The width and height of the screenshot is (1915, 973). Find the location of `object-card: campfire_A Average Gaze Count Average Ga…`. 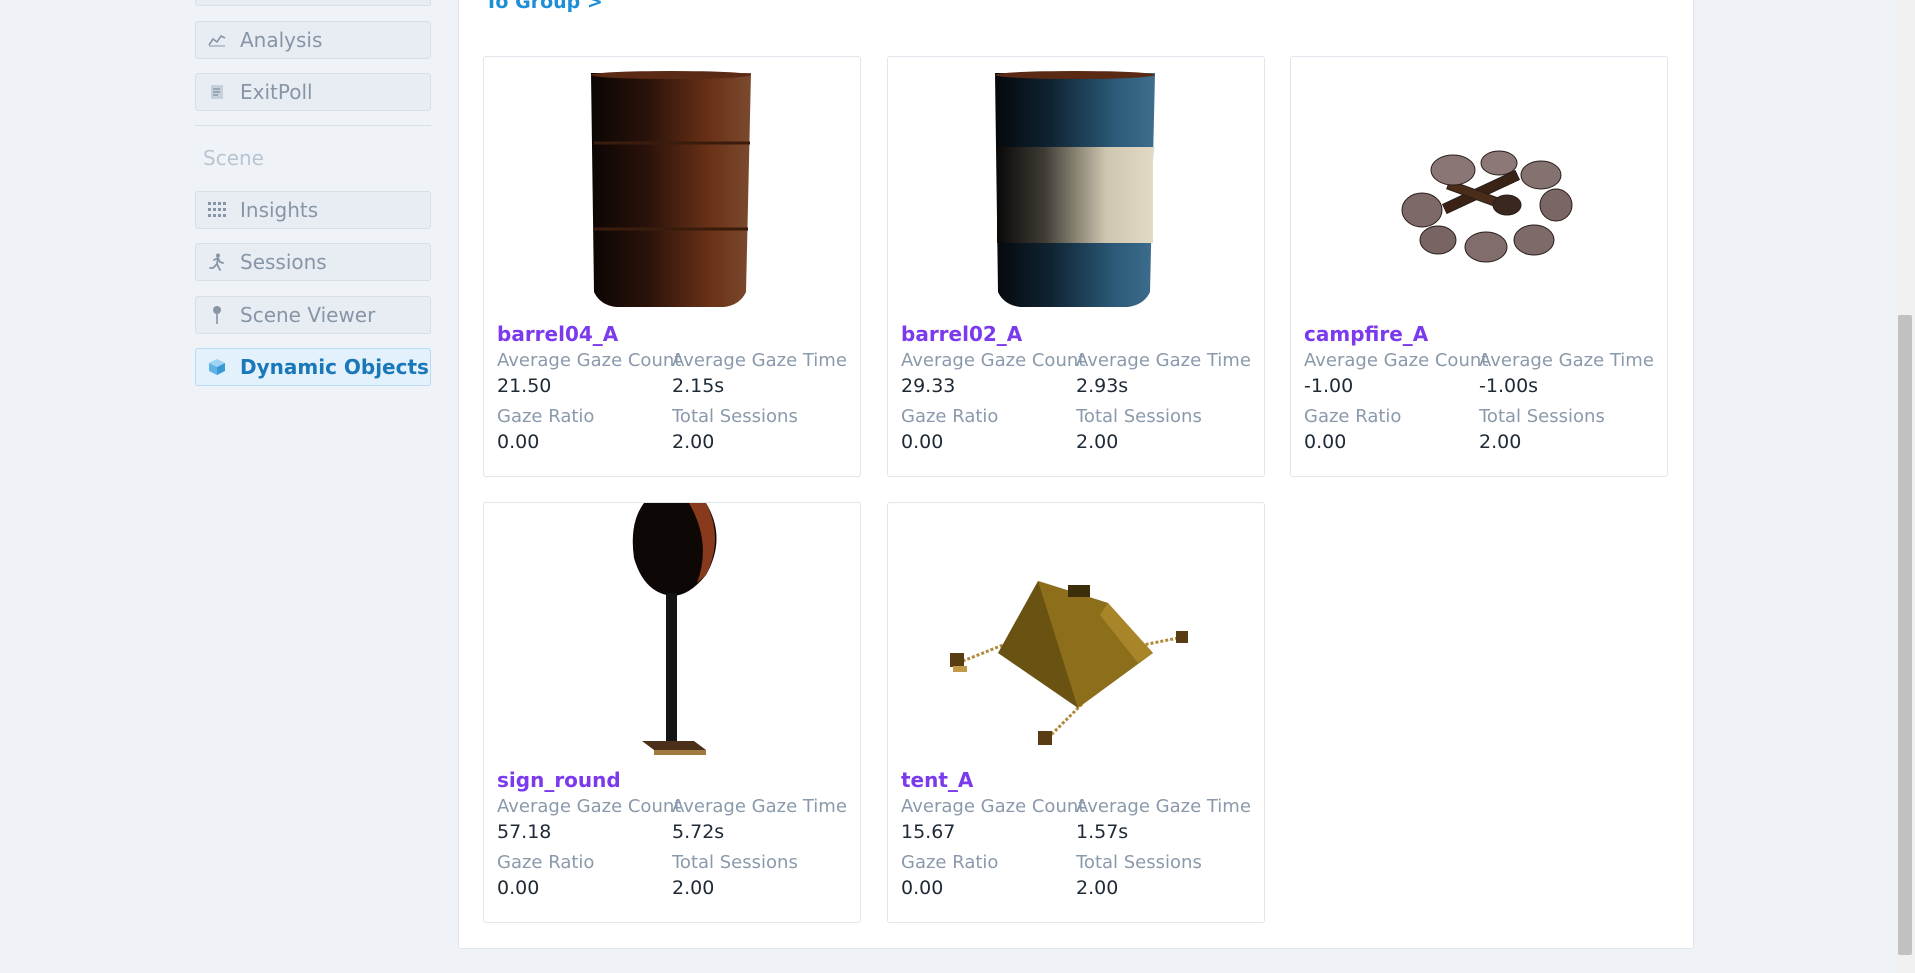

object-card: campfire_A Average Gaze Count Average Ga… is located at coordinates (1479, 266).